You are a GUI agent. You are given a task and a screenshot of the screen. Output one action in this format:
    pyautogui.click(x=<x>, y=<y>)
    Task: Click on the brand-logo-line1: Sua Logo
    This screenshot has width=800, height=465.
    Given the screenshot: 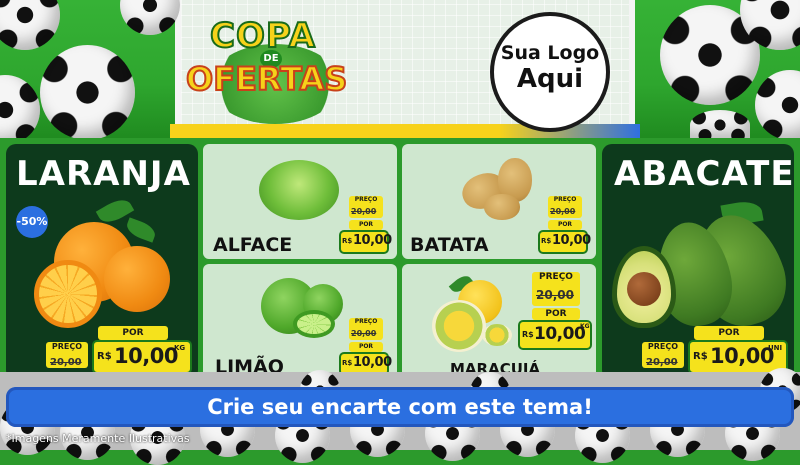 What is the action you would take?
    pyautogui.click(x=550, y=53)
    